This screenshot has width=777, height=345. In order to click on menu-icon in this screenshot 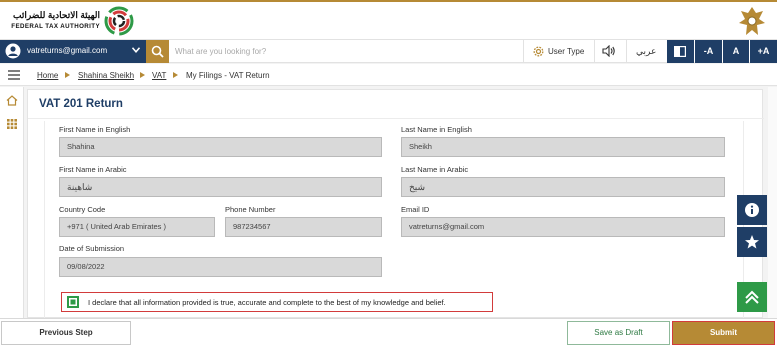, I will do `click(14, 75)`.